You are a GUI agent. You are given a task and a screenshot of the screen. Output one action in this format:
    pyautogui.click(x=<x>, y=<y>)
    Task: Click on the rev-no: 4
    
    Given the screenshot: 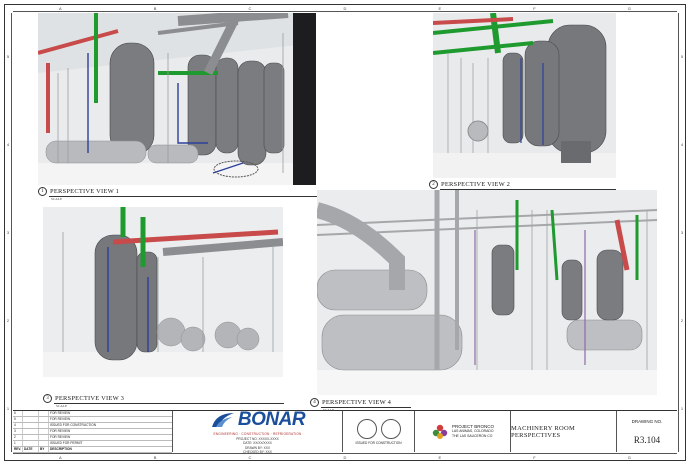 What is the action you would take?
    pyautogui.click(x=18, y=425)
    